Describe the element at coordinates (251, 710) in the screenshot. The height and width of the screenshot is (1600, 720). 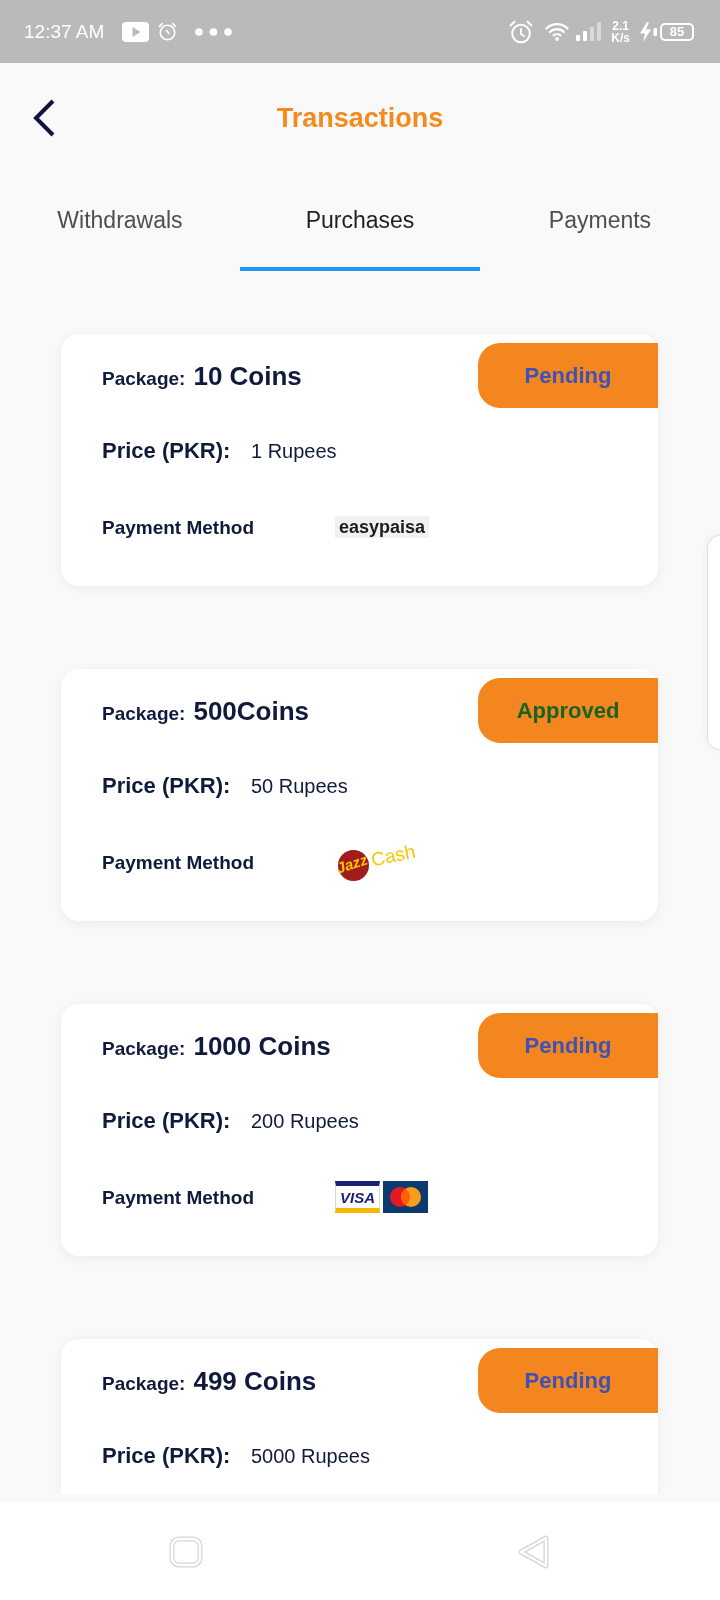
I see `package-name: 500Coins` at that location.